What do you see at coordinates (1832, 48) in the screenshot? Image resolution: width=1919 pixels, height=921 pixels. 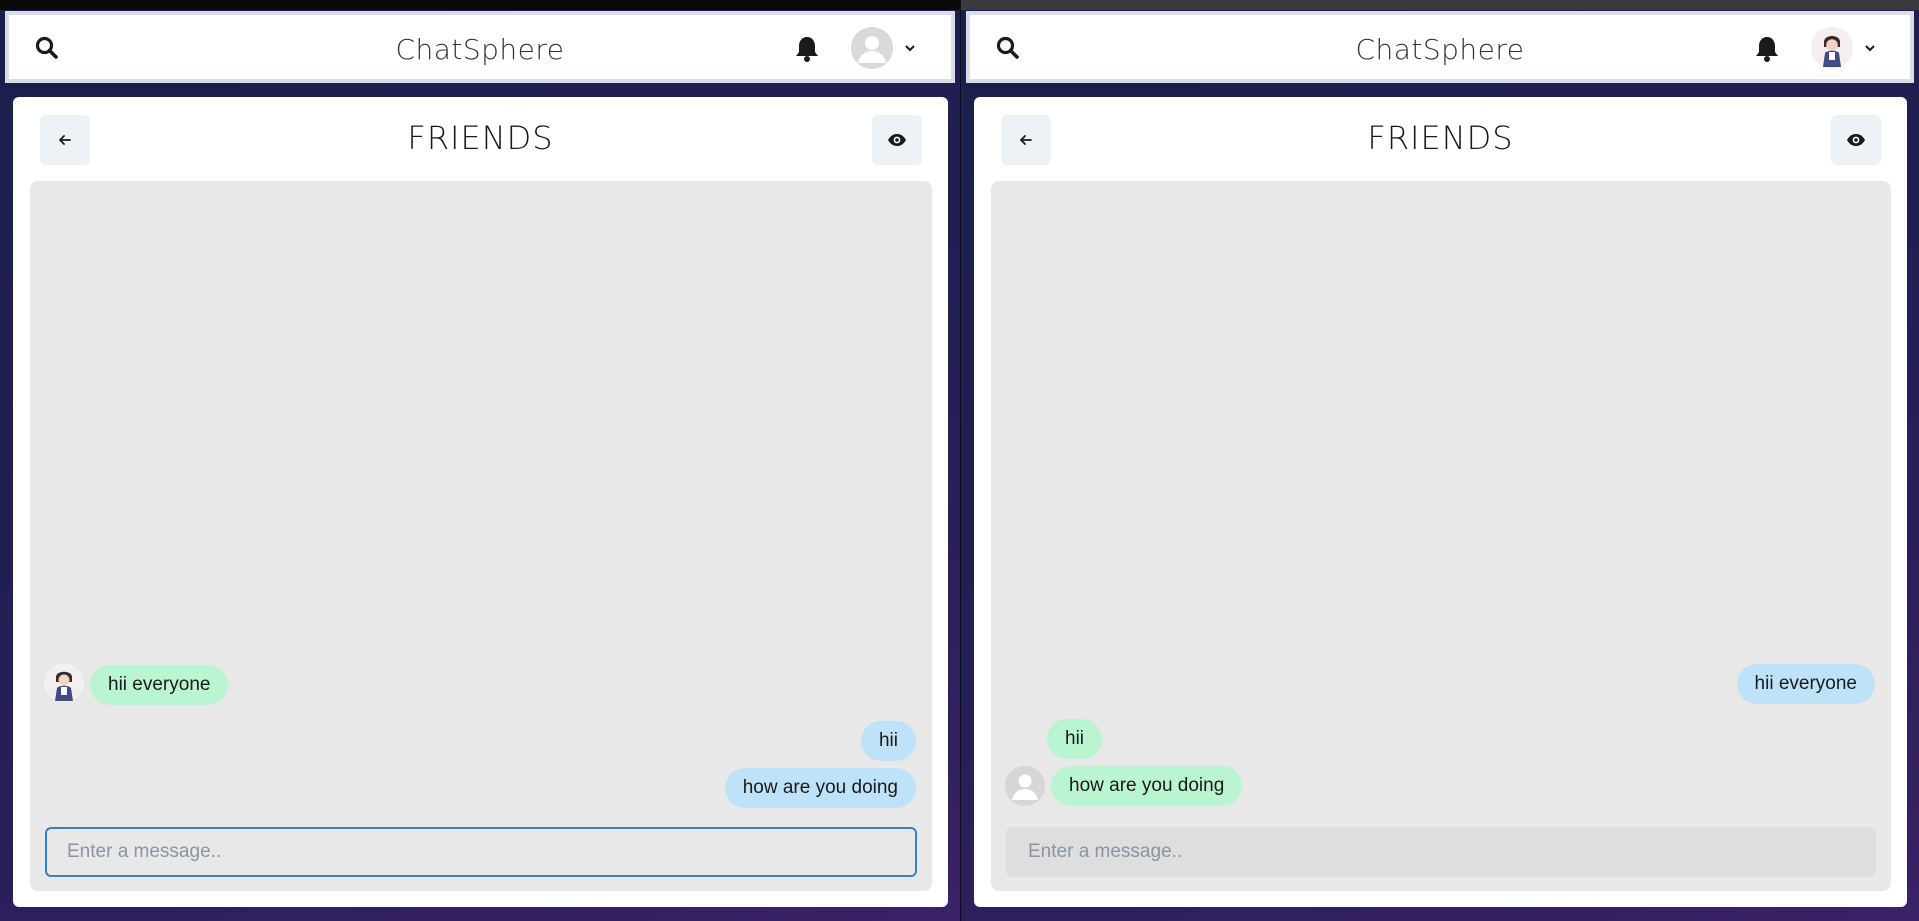 I see `user-avatar-icon` at bounding box center [1832, 48].